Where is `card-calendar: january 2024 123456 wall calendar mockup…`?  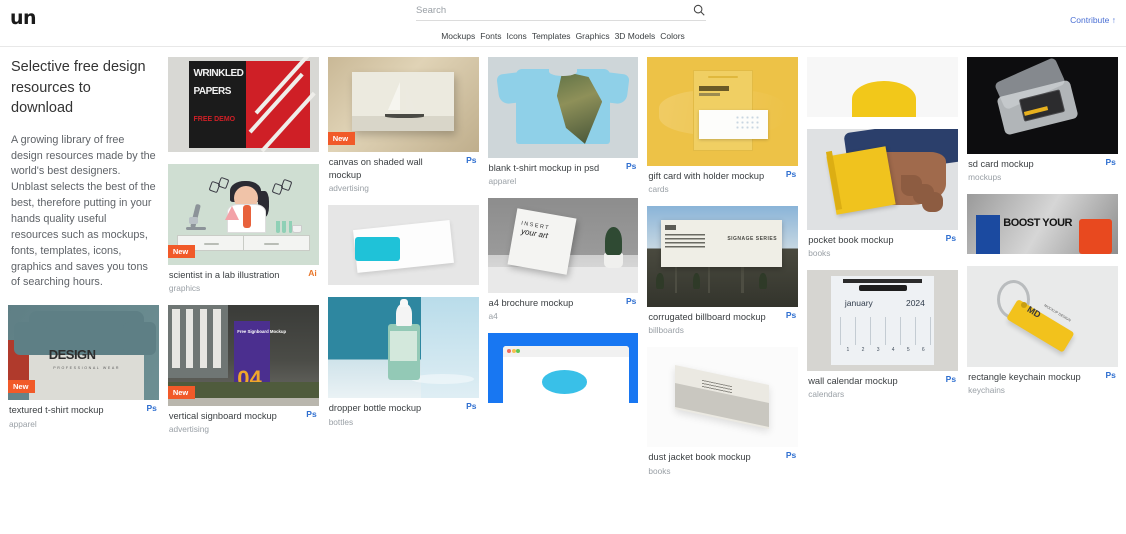 card-calendar: january 2024 123456 wall calendar mockup… is located at coordinates (883, 335).